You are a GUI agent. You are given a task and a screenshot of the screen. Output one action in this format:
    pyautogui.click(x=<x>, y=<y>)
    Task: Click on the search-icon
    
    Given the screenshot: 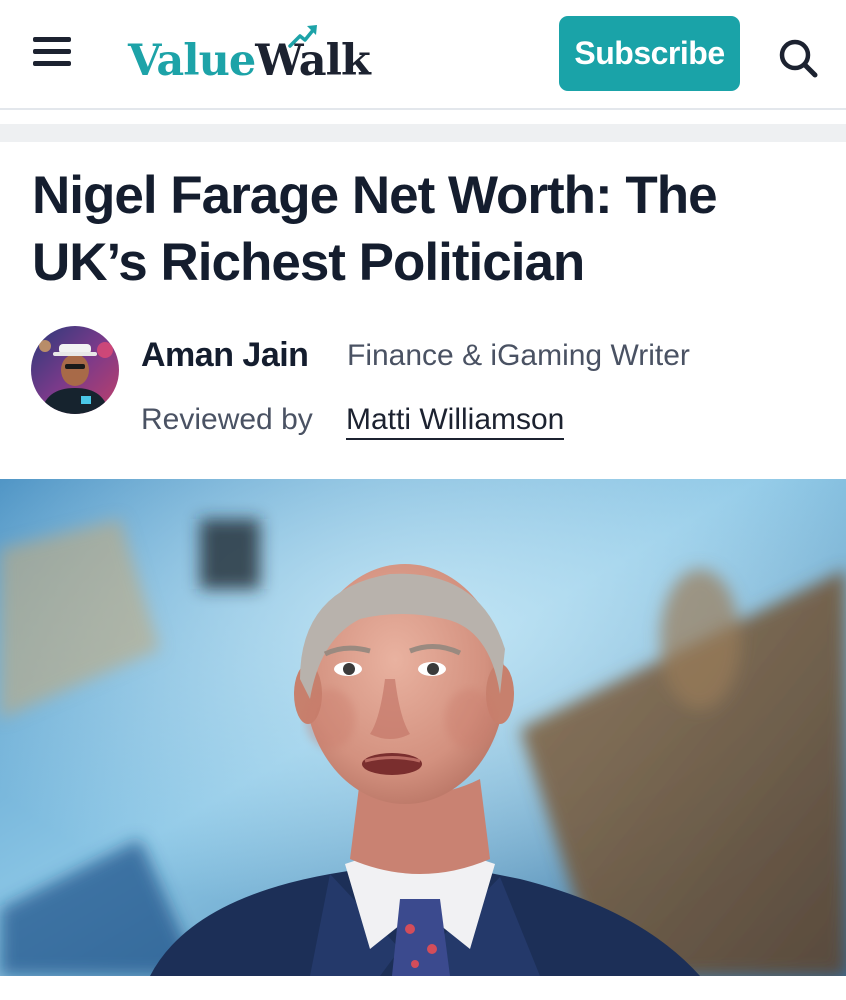 What is the action you would take?
    pyautogui.click(x=798, y=58)
    